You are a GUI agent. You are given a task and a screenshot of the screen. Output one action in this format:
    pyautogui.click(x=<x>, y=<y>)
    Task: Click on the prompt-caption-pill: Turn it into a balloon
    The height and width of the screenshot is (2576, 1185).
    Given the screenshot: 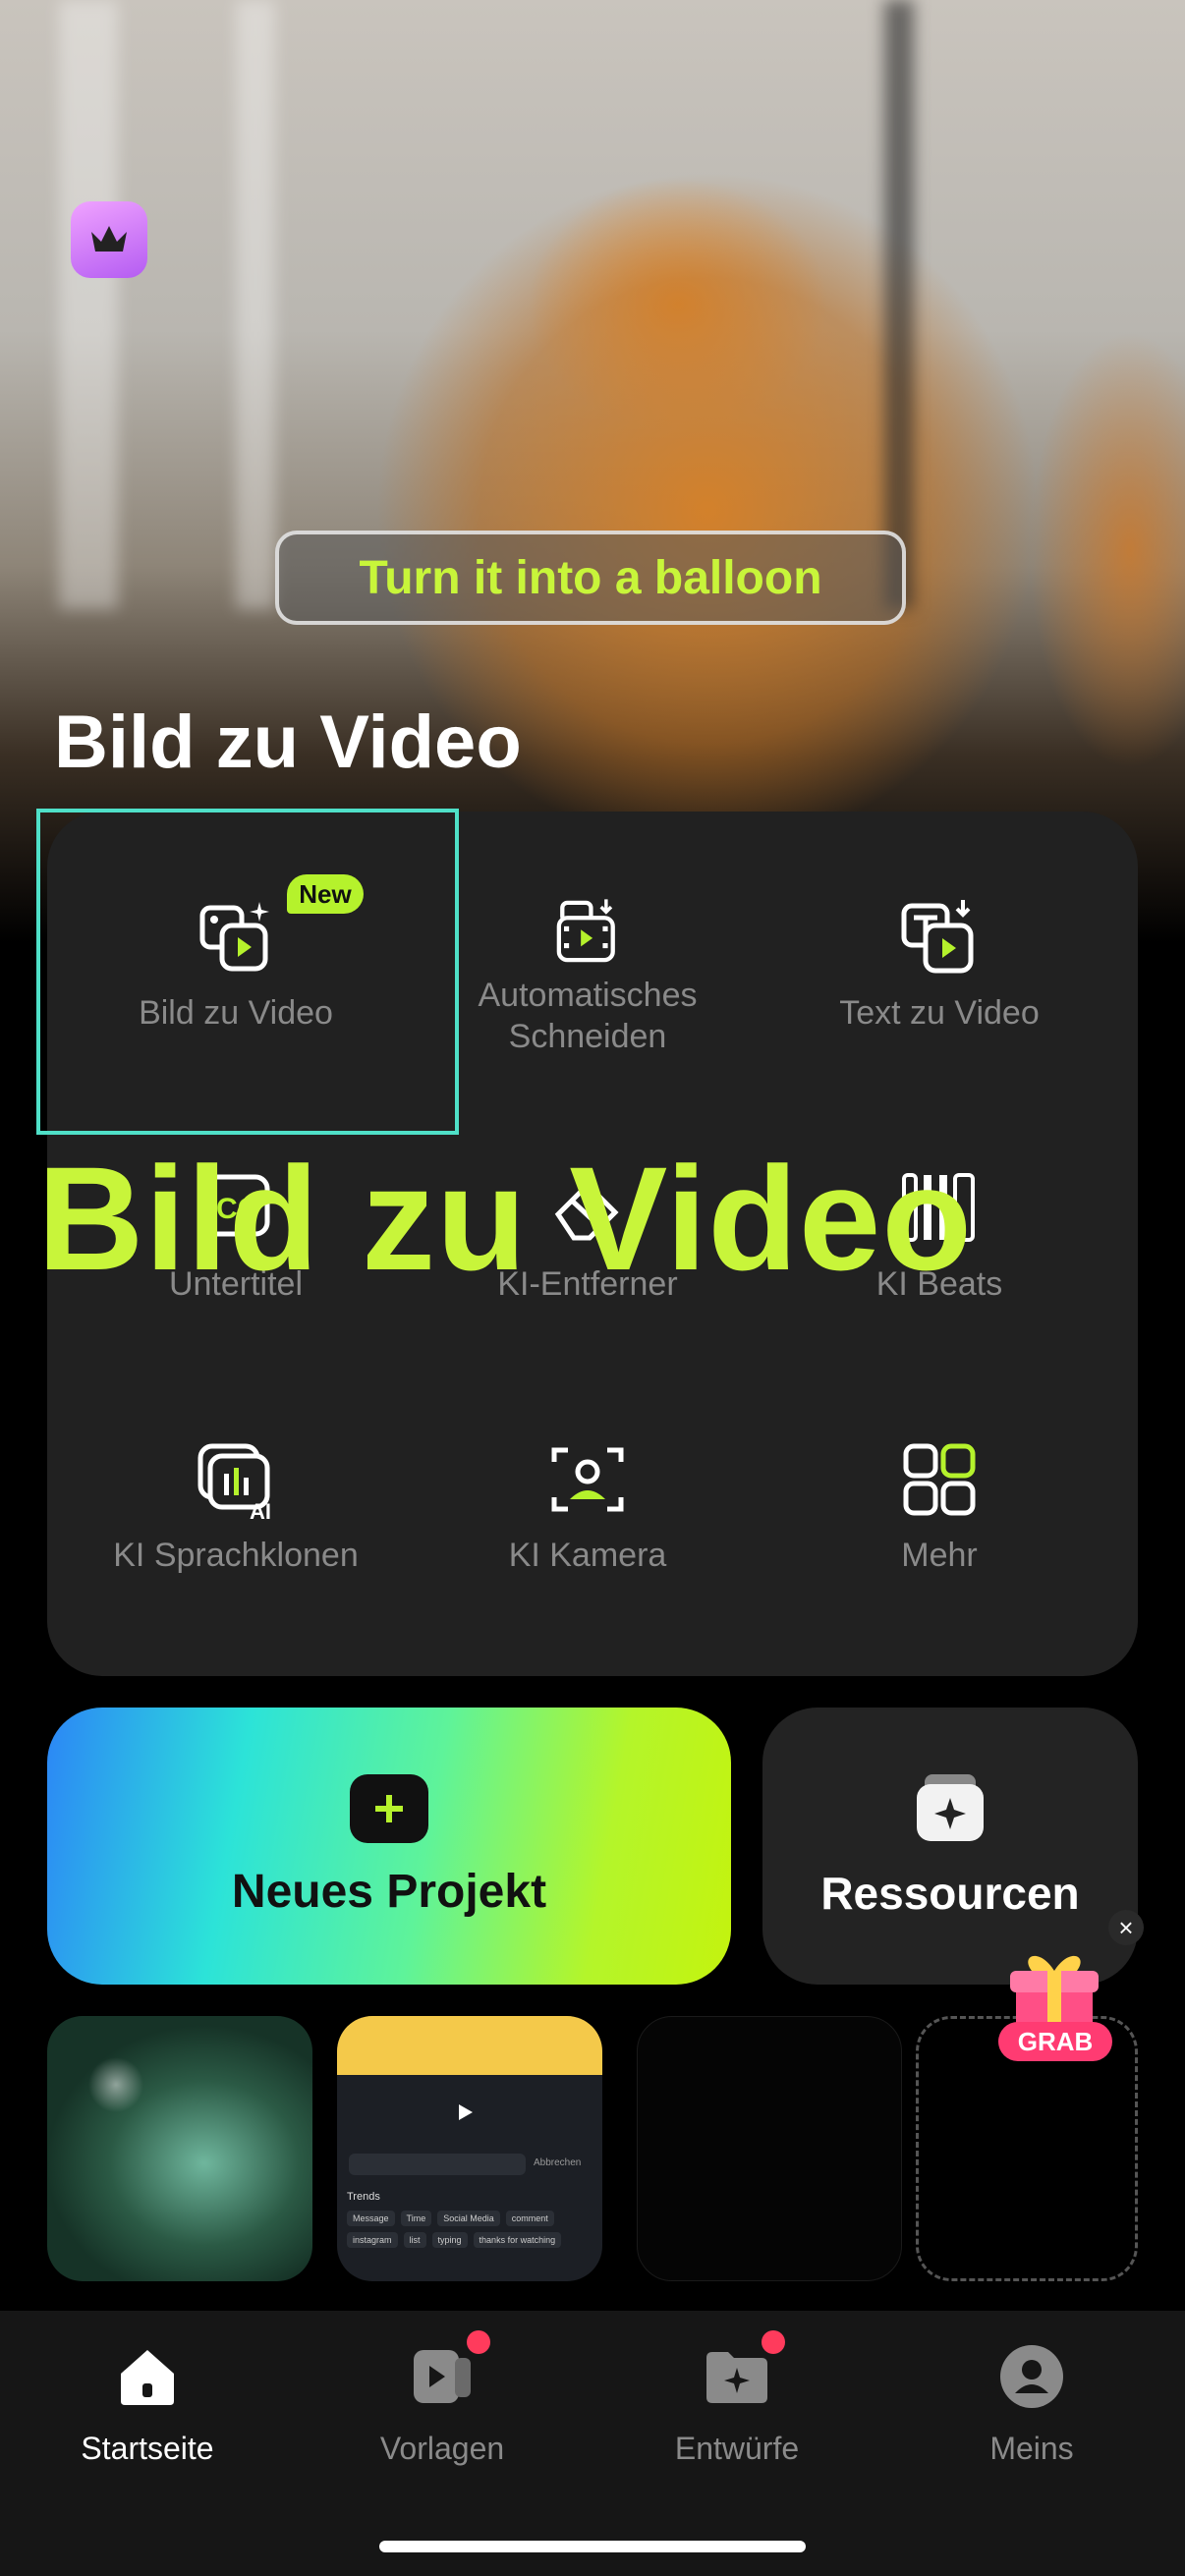 What is the action you would take?
    pyautogui.click(x=591, y=578)
    